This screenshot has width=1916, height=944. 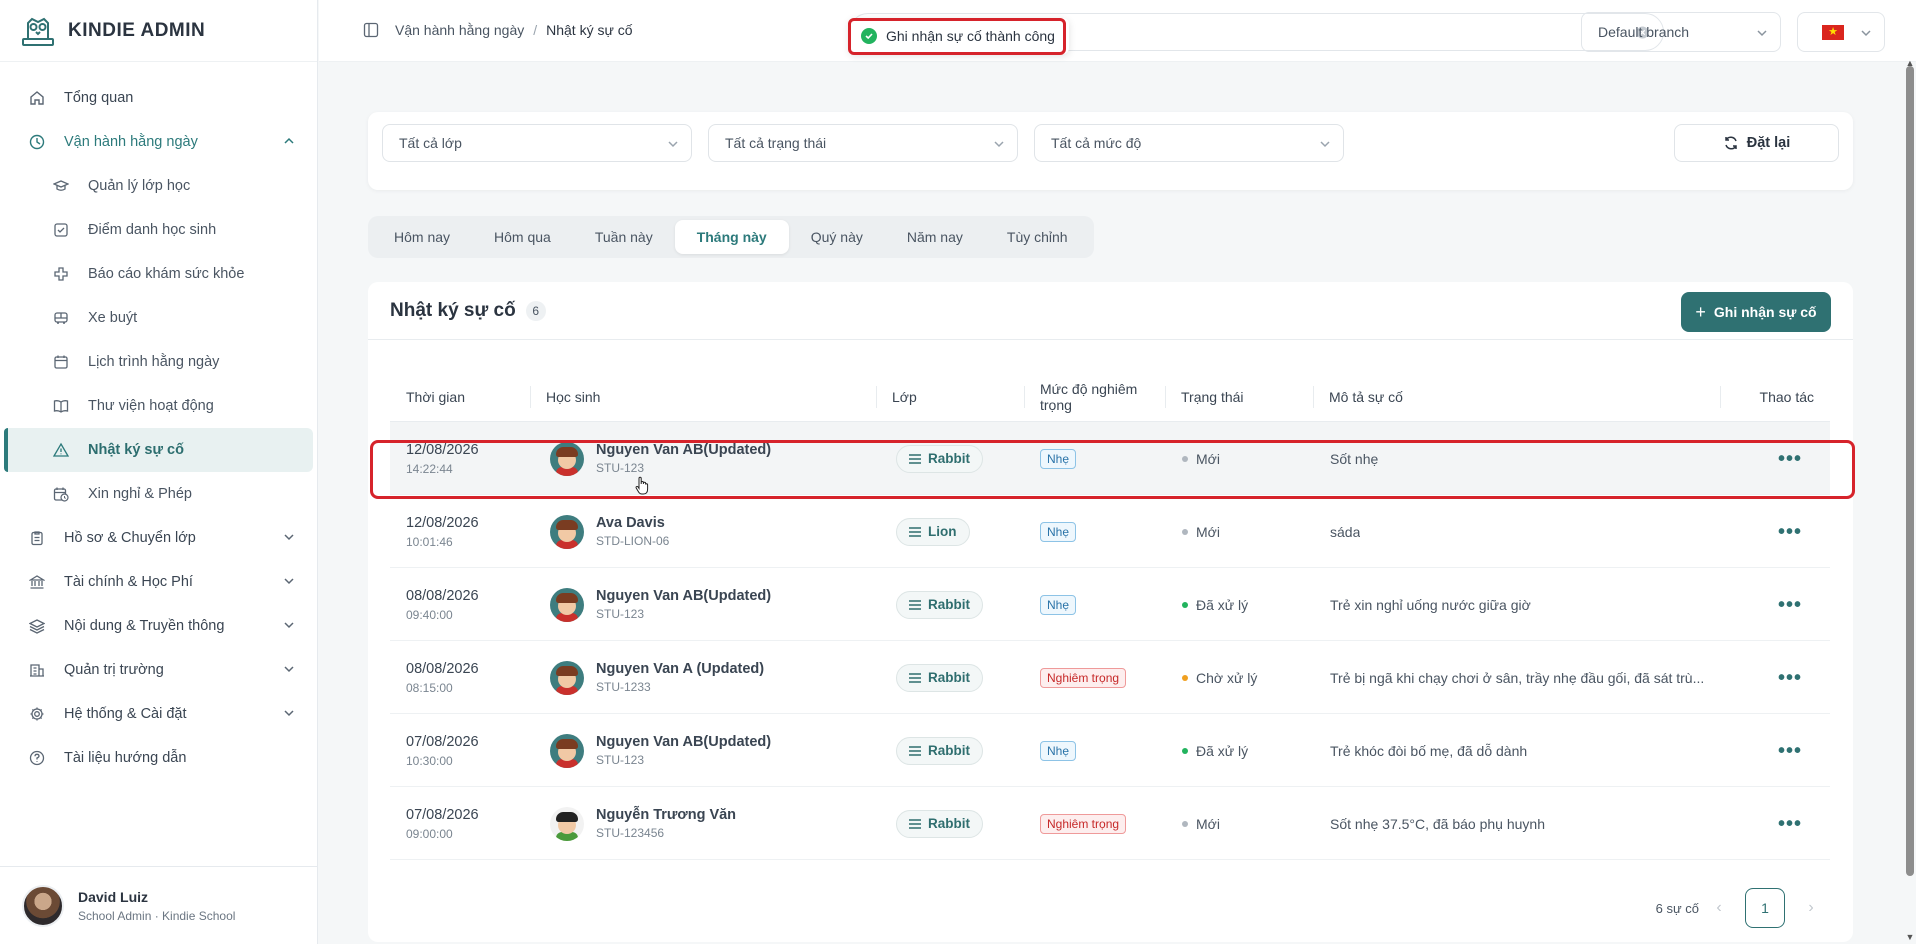 I want to click on sidebar-subitem-leave: Xin nghỉ & Phép, so click(x=158, y=494).